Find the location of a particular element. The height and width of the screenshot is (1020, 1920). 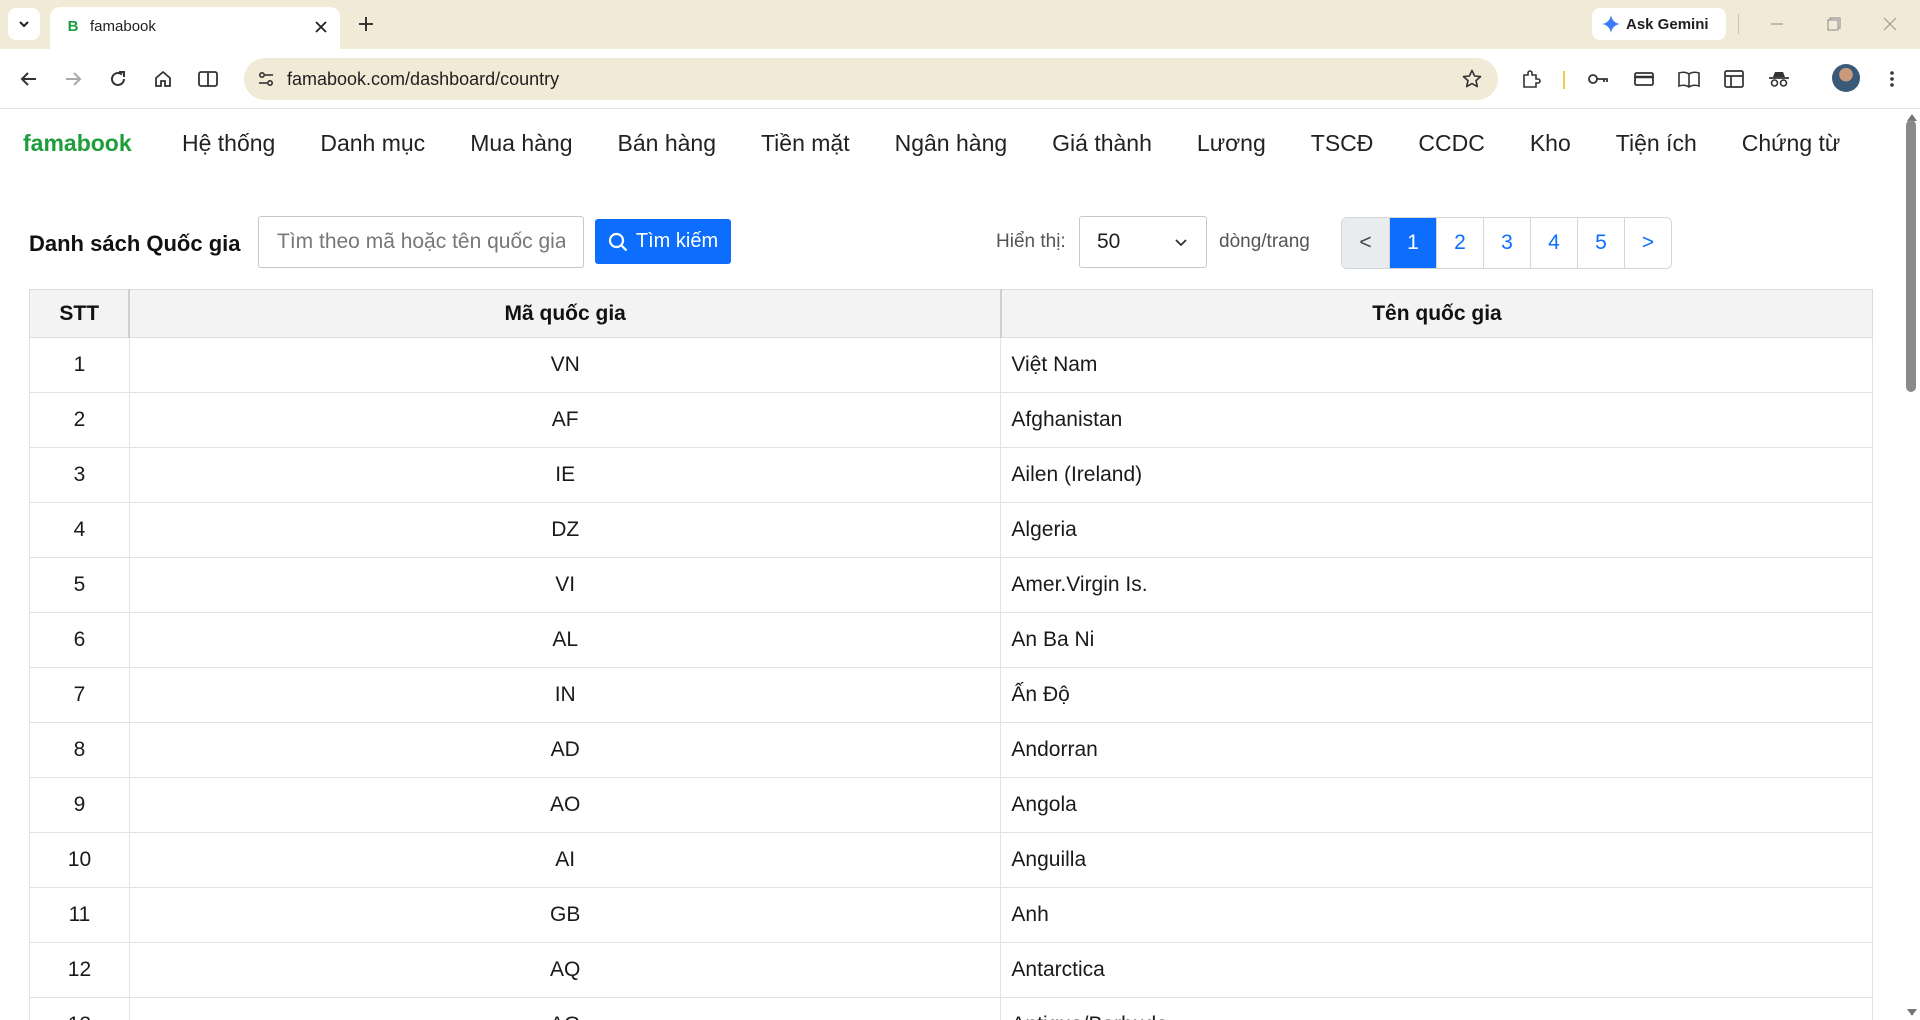

table-row: 7 IN Ấn Độ is located at coordinates (951, 695).